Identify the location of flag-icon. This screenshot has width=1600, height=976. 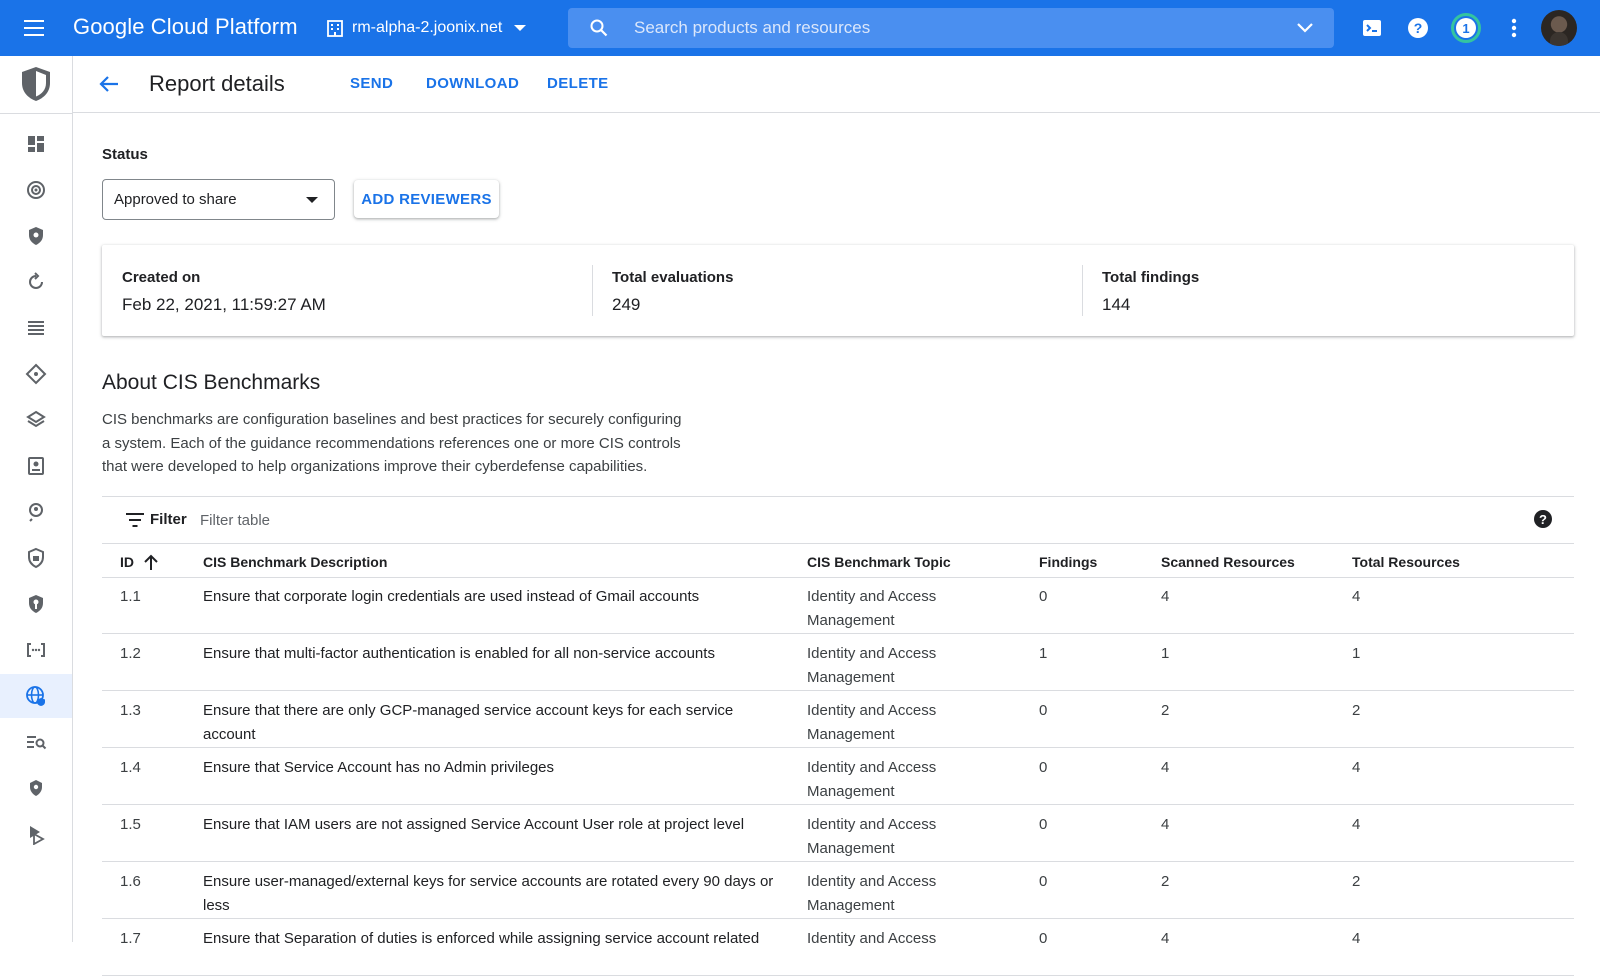
(37, 835).